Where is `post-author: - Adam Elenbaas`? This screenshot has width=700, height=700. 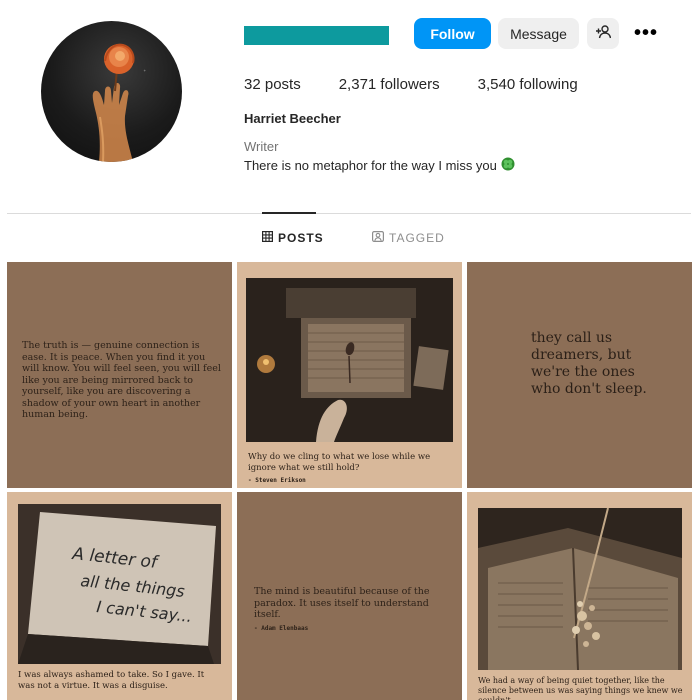
post-author: - Adam Elenbaas is located at coordinates (281, 628).